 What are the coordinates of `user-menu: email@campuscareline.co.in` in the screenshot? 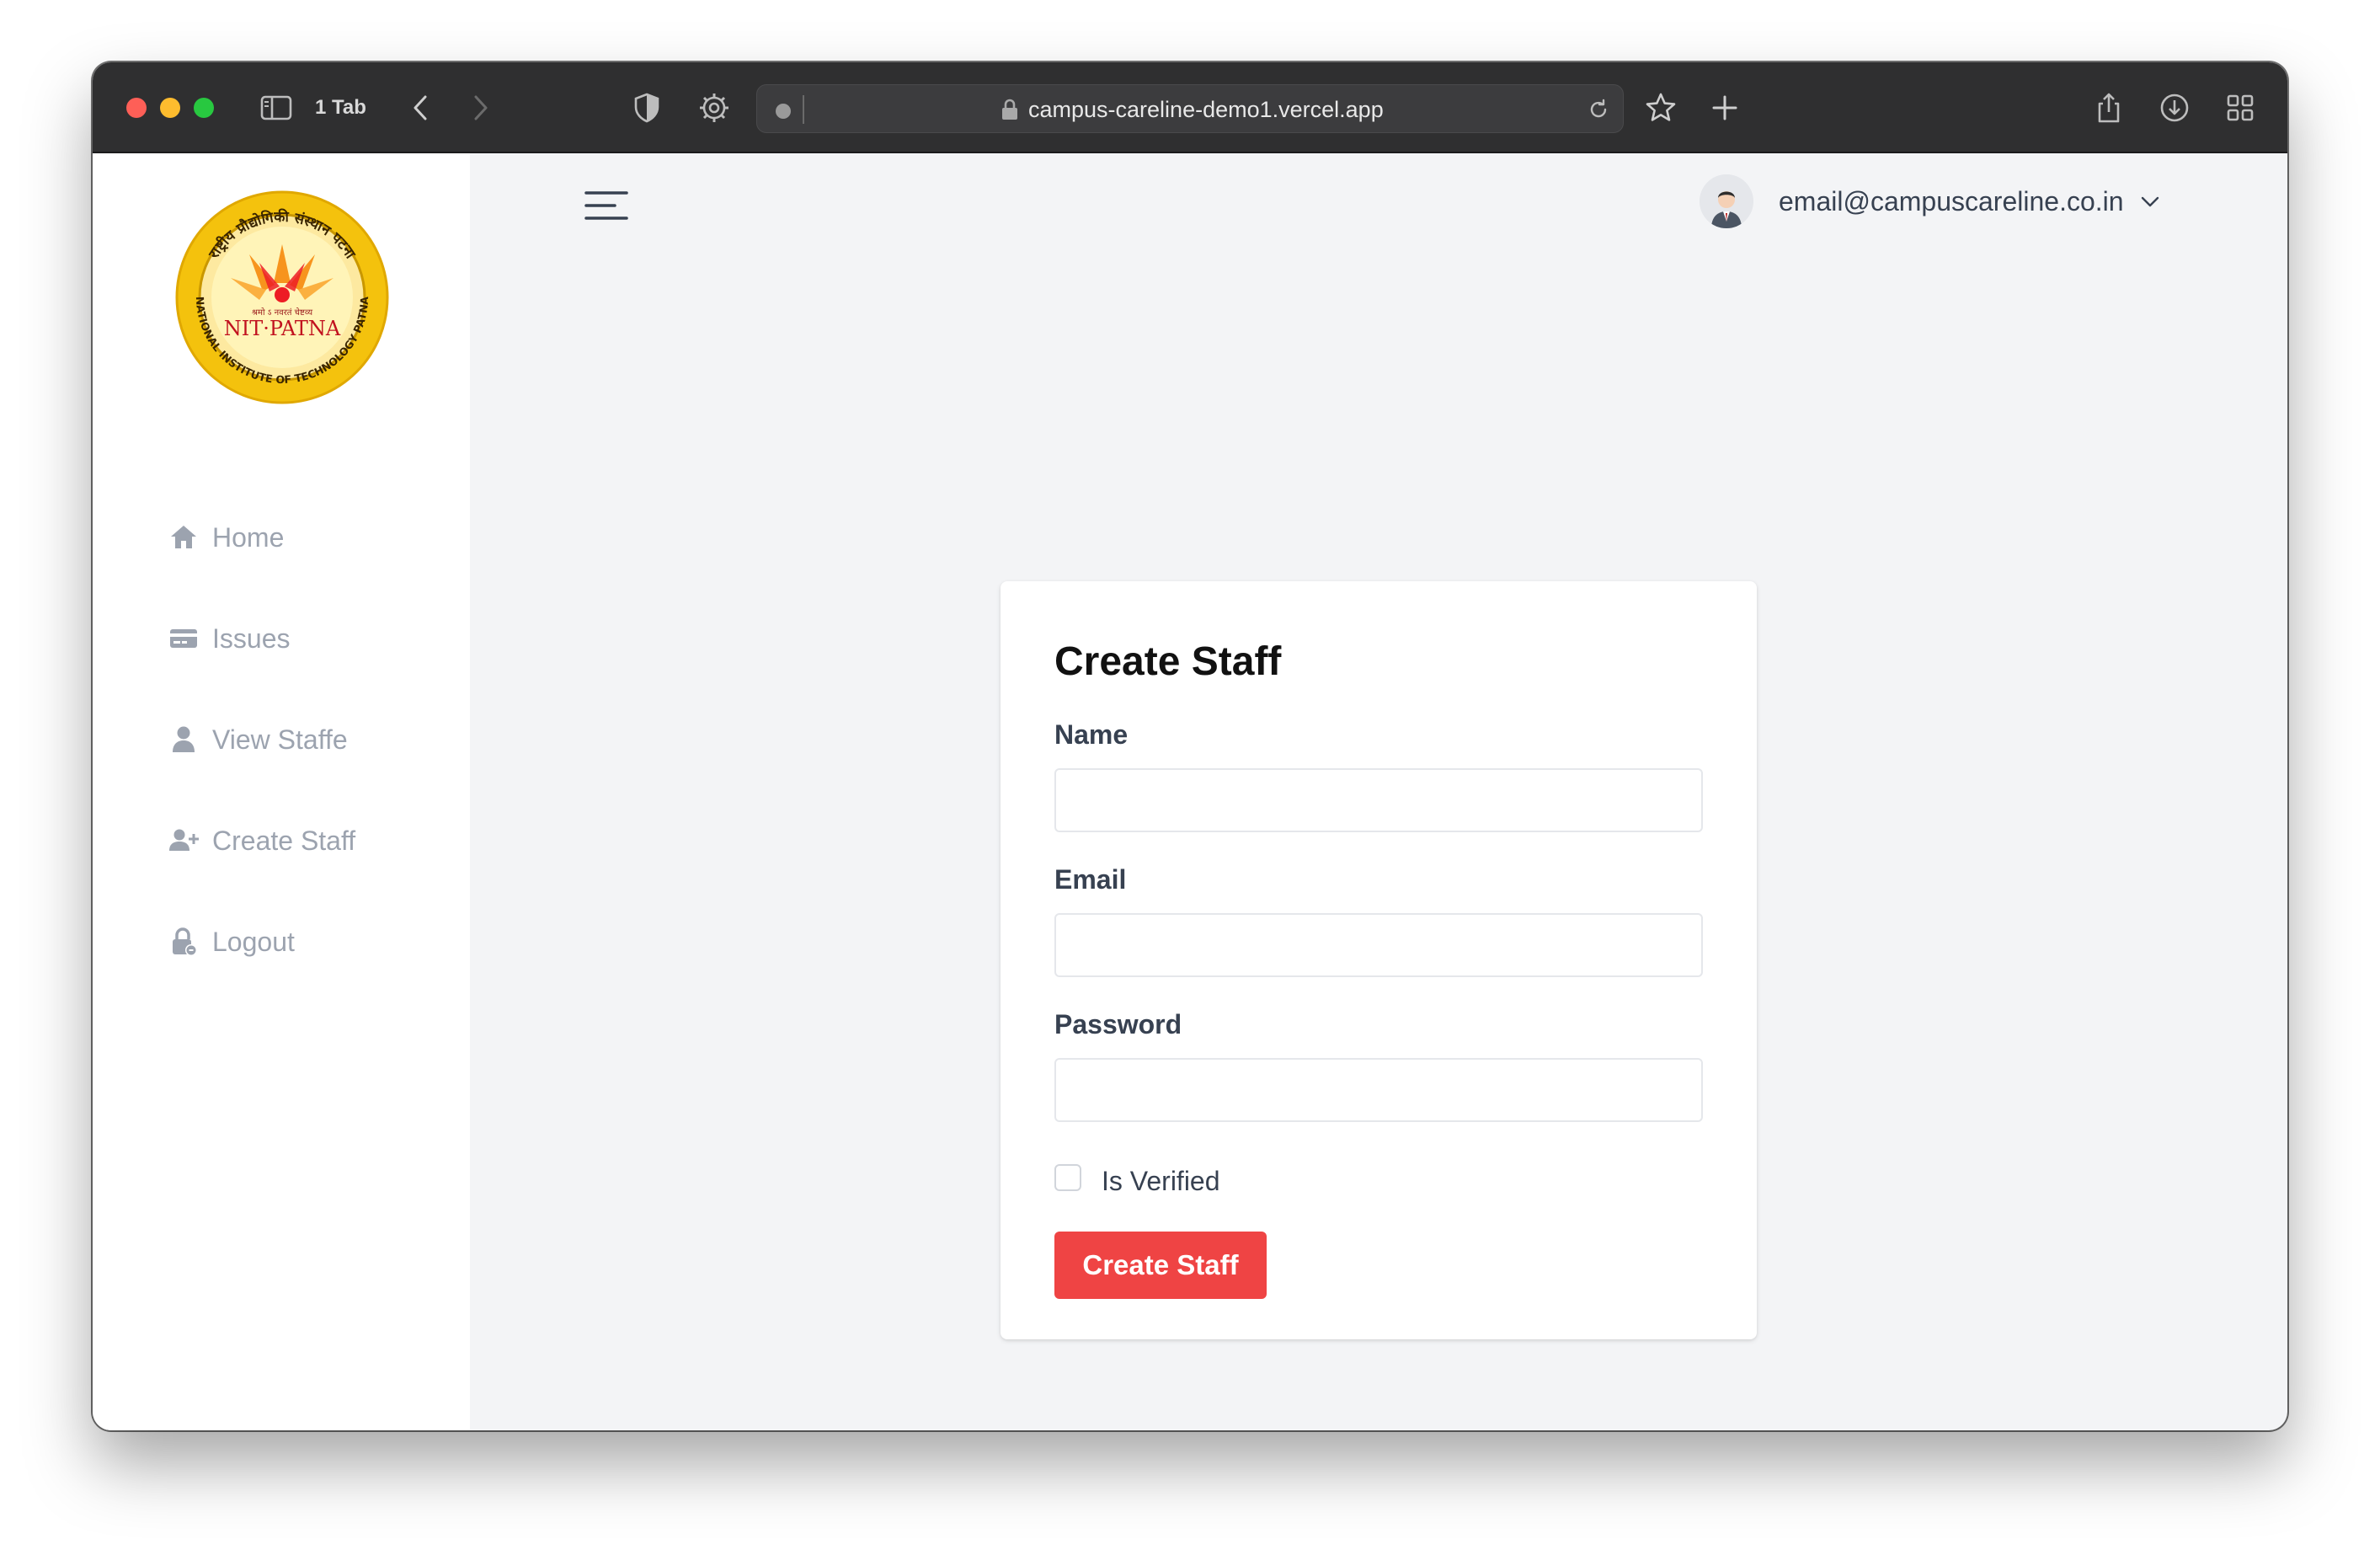 It's located at (1952, 202).